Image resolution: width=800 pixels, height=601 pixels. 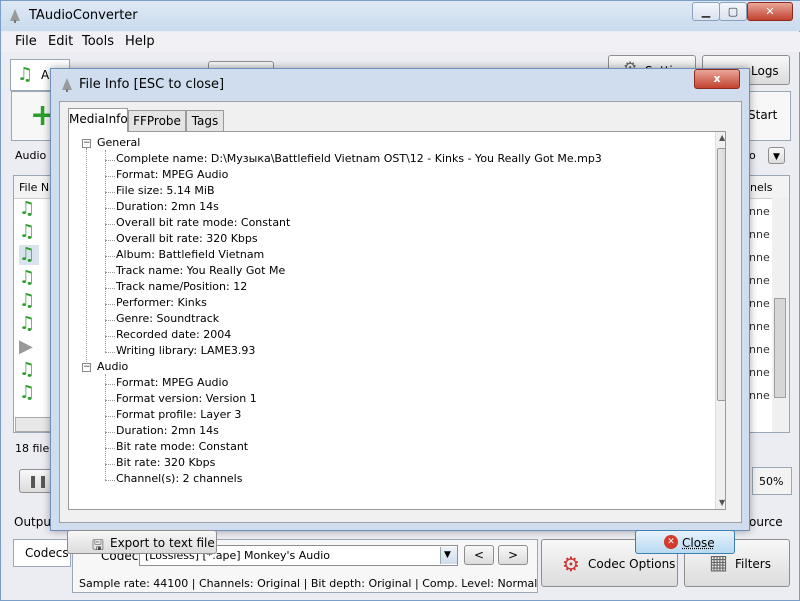 What do you see at coordinates (140, 41) in the screenshot?
I see `menu-help: Help` at bounding box center [140, 41].